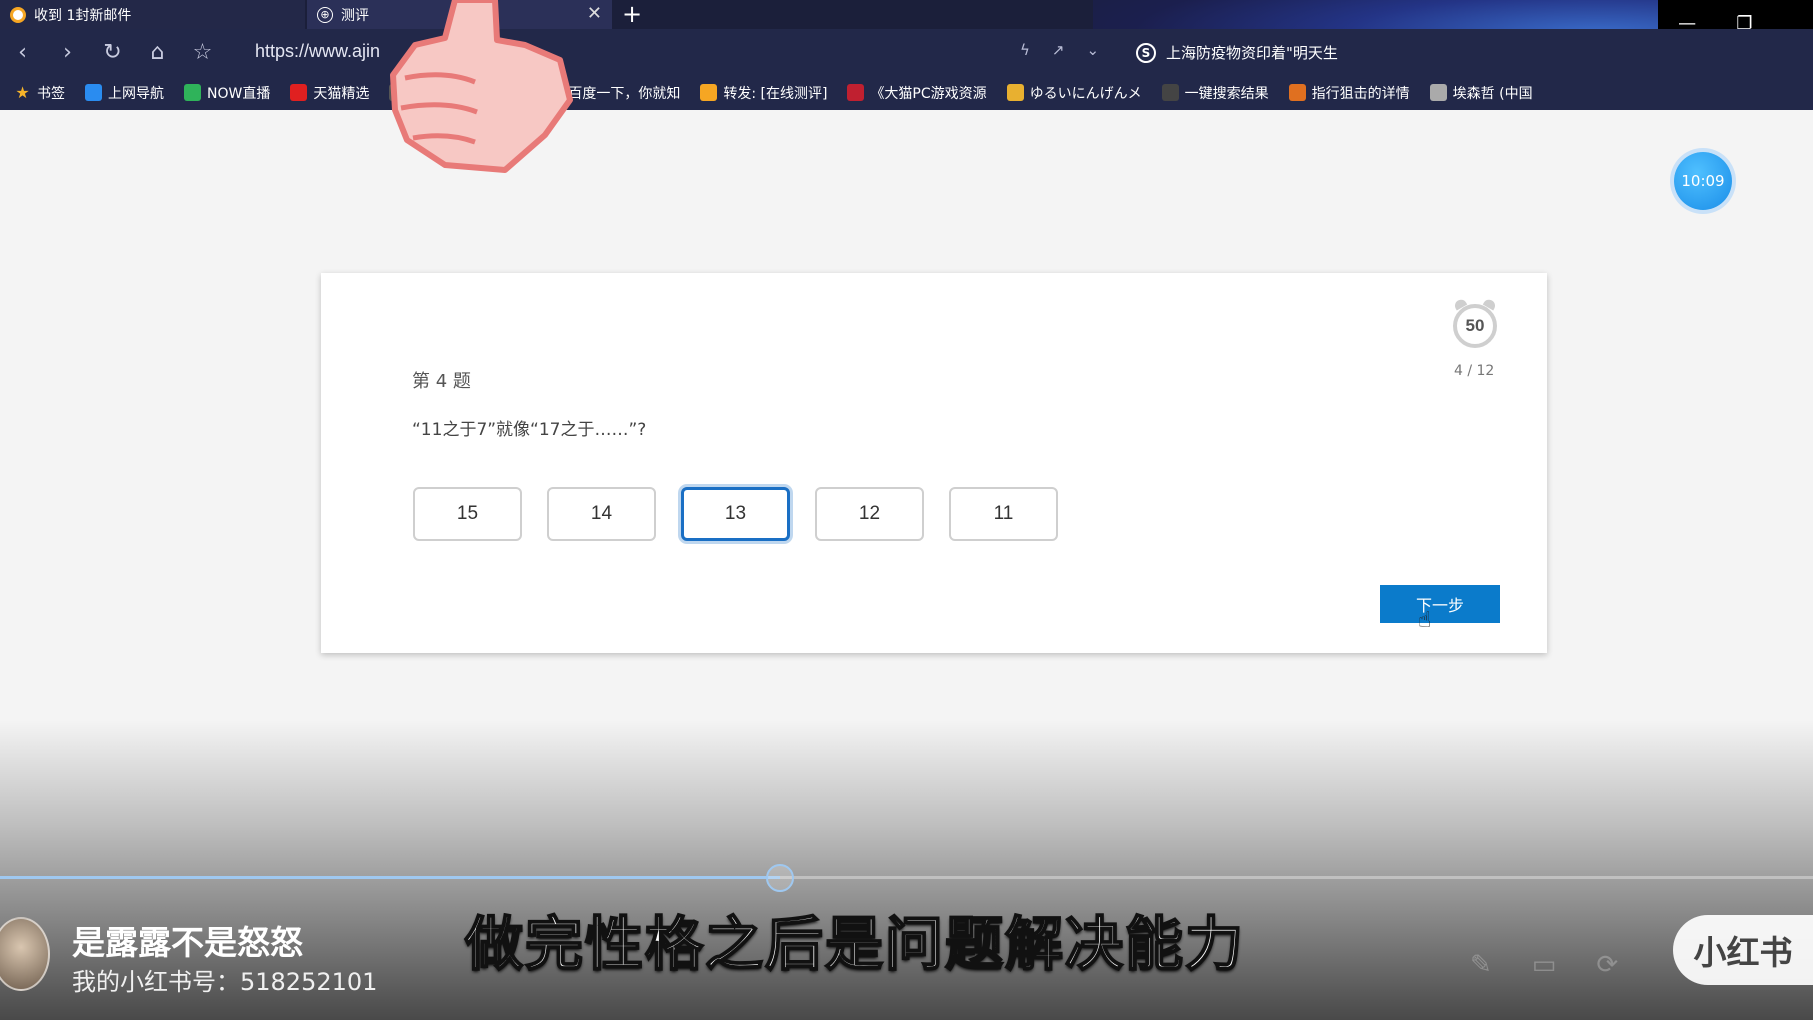 The width and height of the screenshot is (1813, 1020). What do you see at coordinates (1425, 620) in the screenshot?
I see `hand-cursor-icon: ☝` at bounding box center [1425, 620].